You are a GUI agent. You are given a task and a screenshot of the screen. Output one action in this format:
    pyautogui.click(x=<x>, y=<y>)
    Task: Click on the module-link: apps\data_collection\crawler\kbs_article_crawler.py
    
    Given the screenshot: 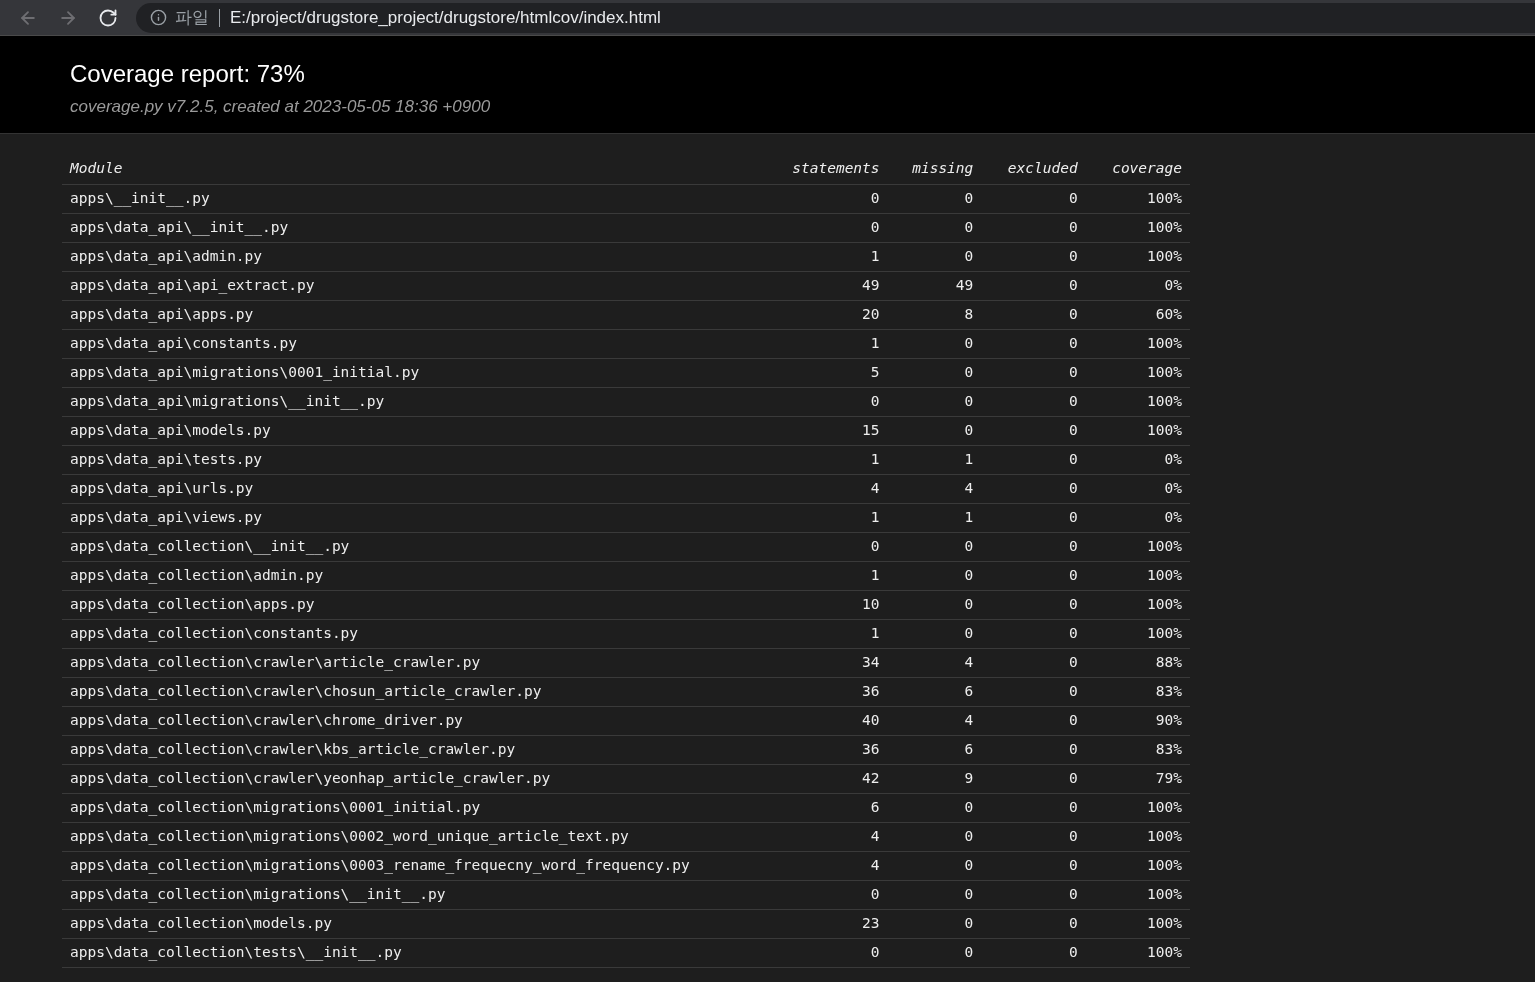 What is the action you would take?
    pyautogui.click(x=293, y=748)
    